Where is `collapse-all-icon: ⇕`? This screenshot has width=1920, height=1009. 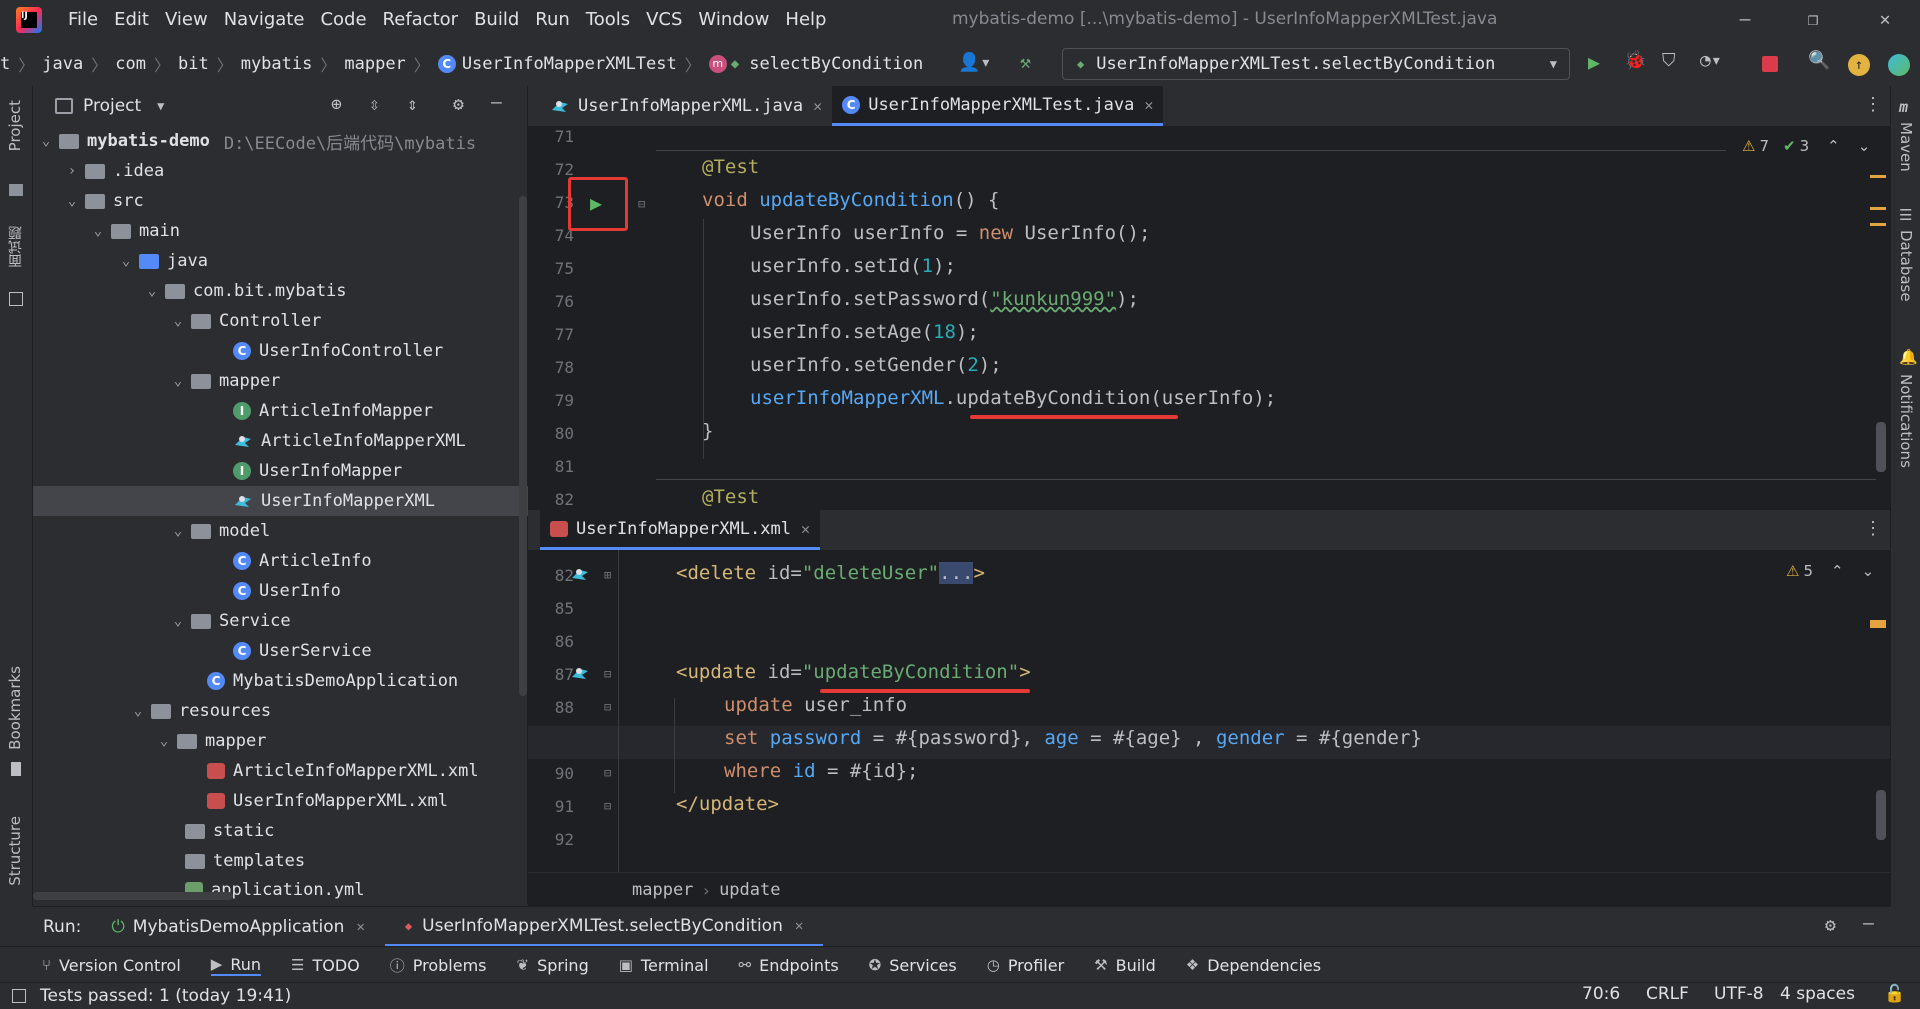
collapse-all-icon: ⇕ is located at coordinates (412, 104).